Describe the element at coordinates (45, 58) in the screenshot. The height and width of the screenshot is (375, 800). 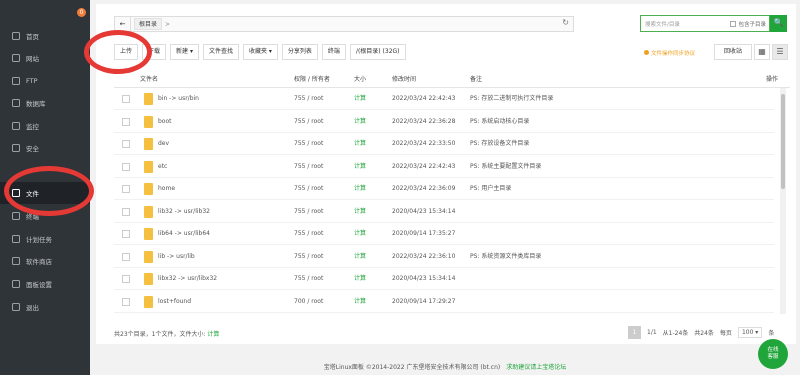
I see `sidebar-item-website: 网站` at that location.